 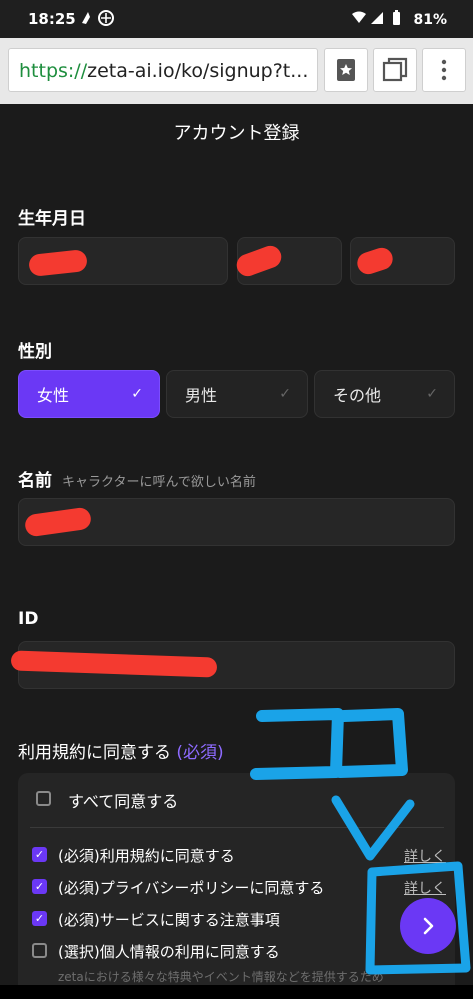 I want to click on annotation-arrow, so click(x=373, y=828).